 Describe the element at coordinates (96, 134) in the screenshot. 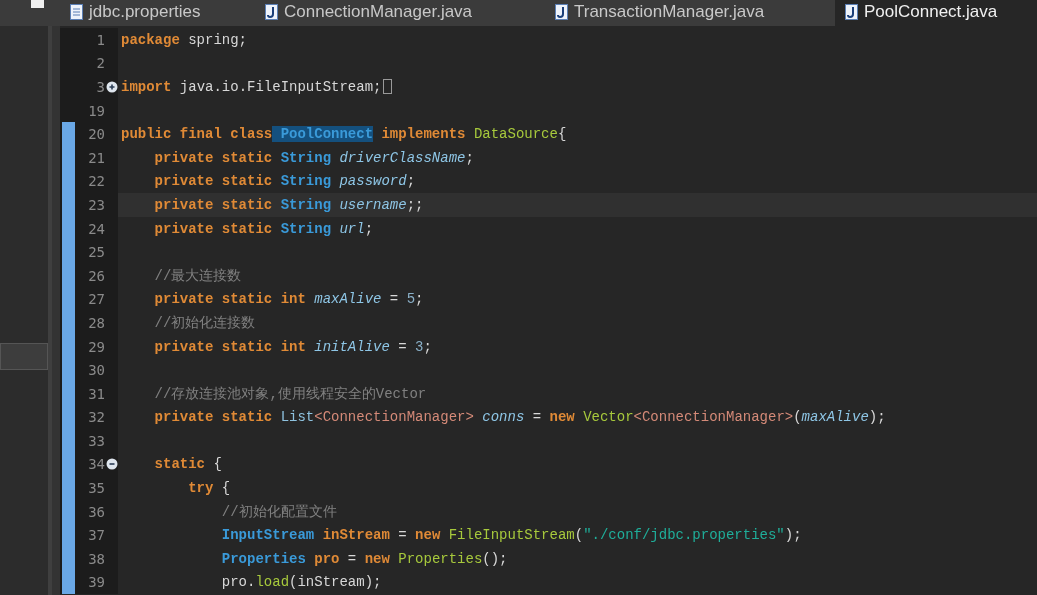

I see `line-number: 20` at that location.